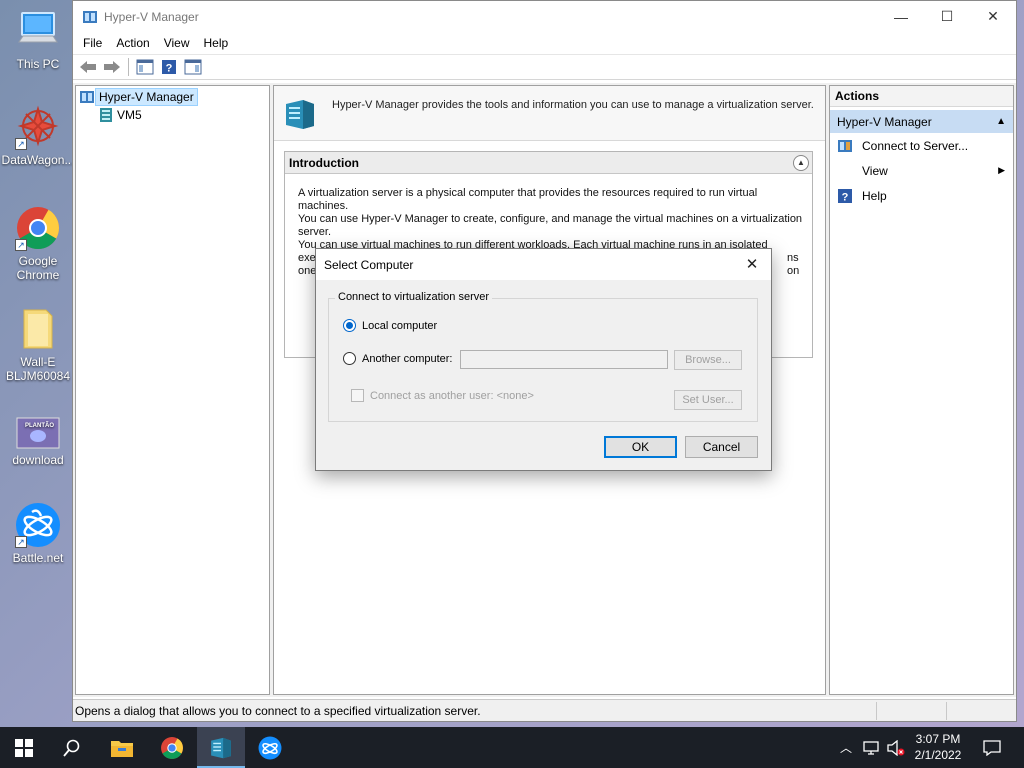  Describe the element at coordinates (92, 43) in the screenshot. I see `menu-file: File` at that location.